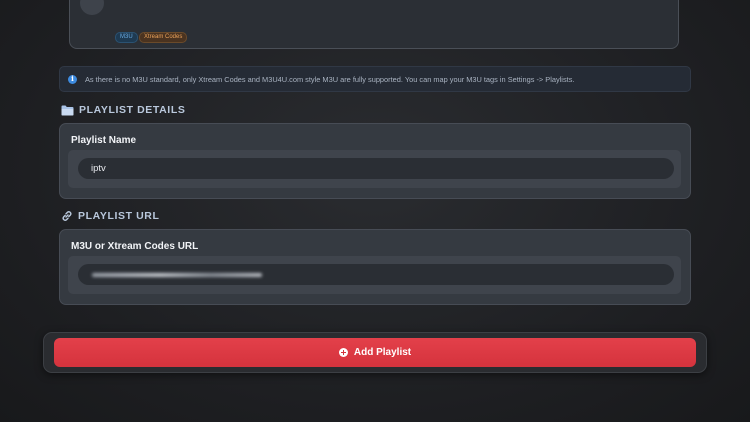 This screenshot has height=422, width=750. What do you see at coordinates (72, 79) in the screenshot?
I see `info-icon` at bounding box center [72, 79].